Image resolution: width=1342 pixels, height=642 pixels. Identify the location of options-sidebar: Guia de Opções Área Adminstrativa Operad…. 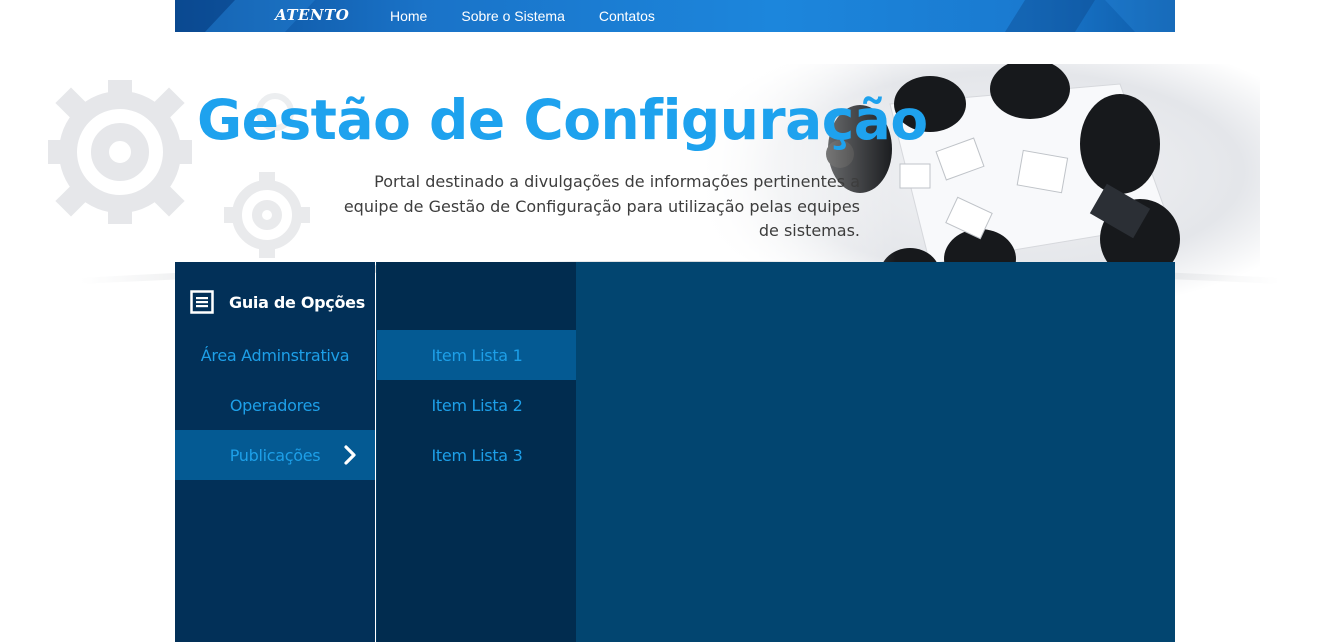
(275, 452).